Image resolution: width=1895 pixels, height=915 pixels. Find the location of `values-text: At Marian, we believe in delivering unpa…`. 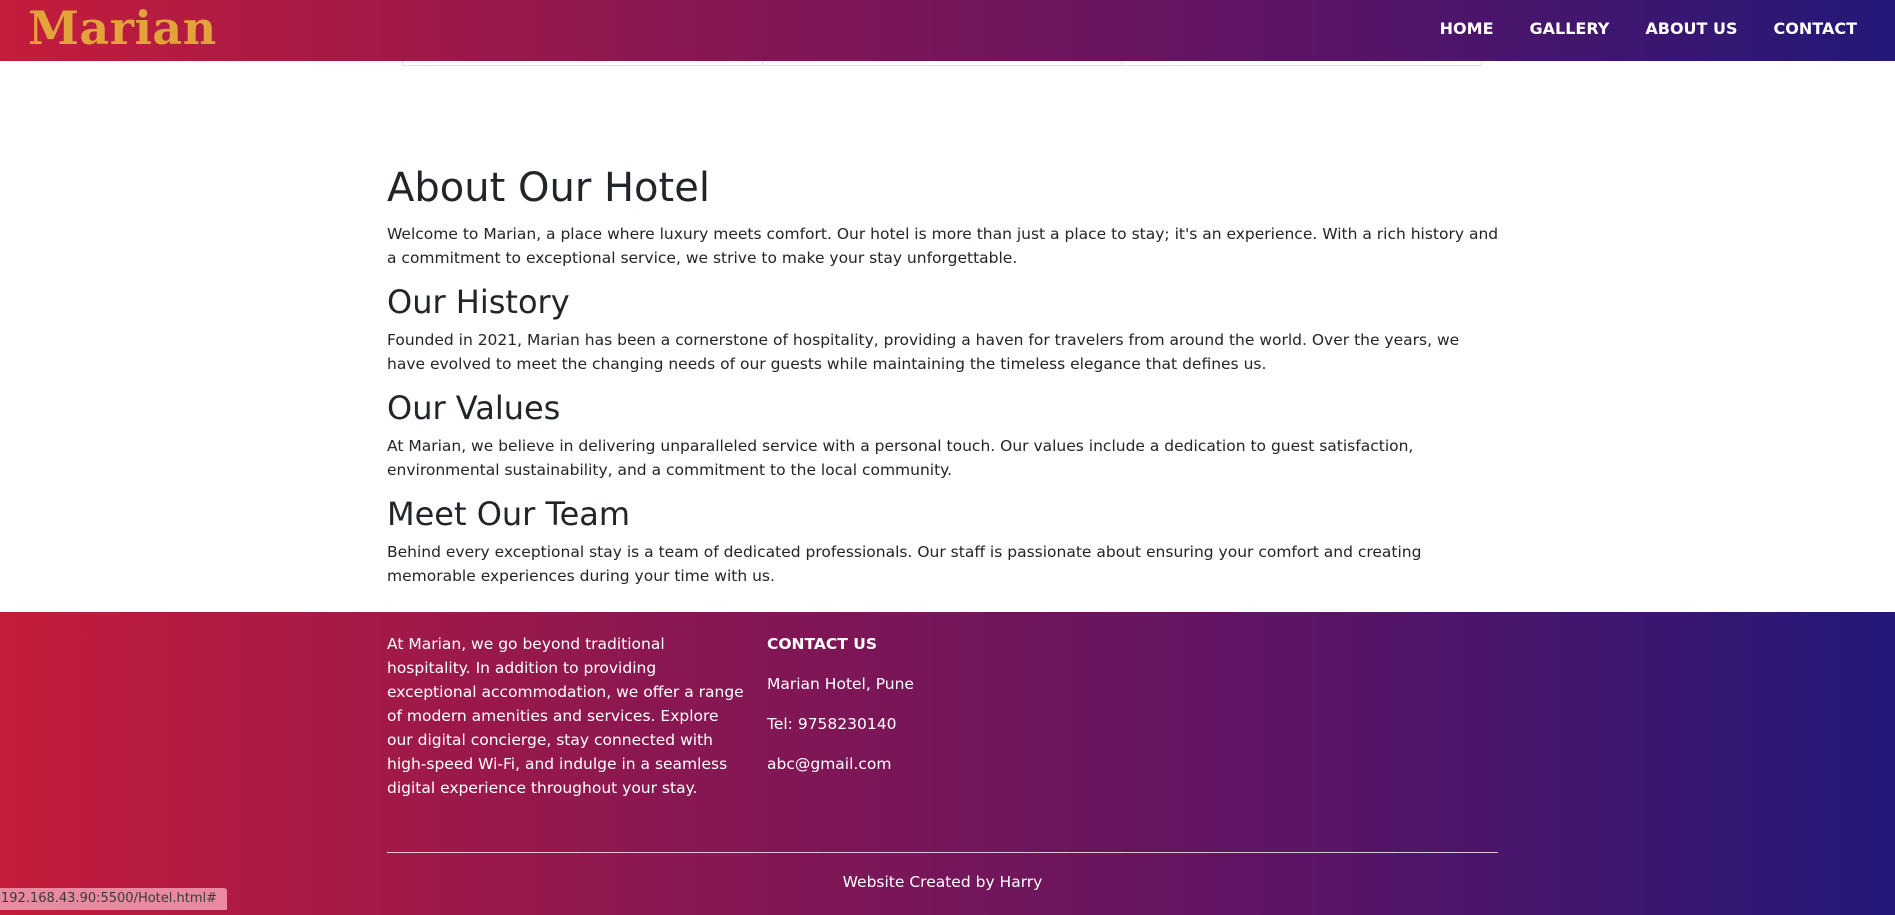

values-text: At Marian, we believe in delivering unpa… is located at coordinates (900, 458).